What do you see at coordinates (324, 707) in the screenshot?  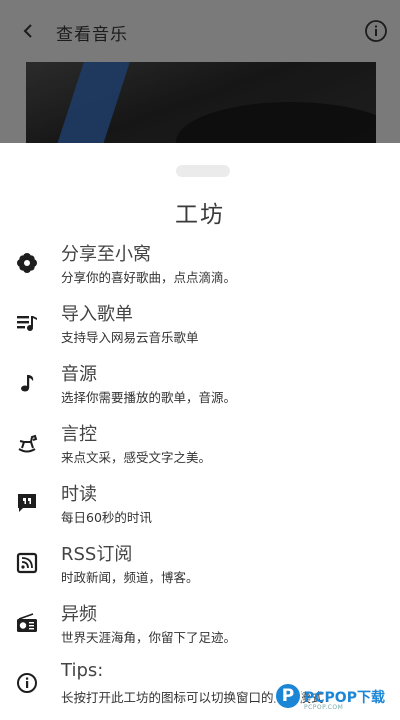 I see `watermark-subtext: PCPOP.COM` at bounding box center [324, 707].